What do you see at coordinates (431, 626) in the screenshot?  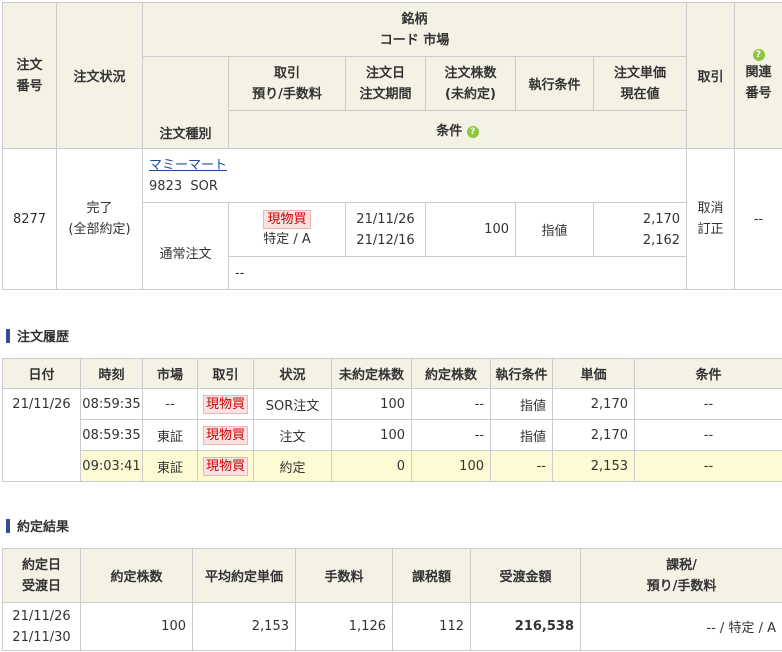 I see `result-tax: 112` at bounding box center [431, 626].